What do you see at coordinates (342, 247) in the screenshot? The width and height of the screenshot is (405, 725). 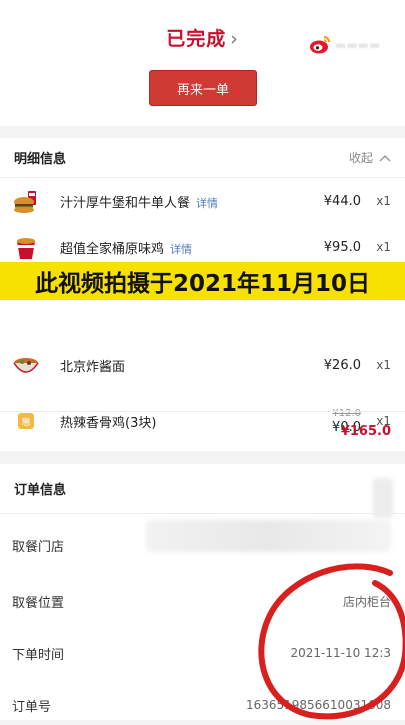 I see `item-price: ¥95.0` at bounding box center [342, 247].